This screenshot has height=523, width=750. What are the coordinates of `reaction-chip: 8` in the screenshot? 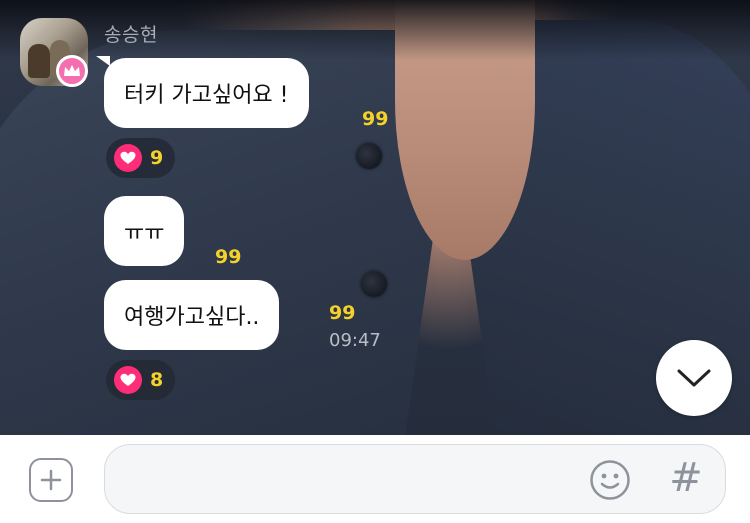 It's located at (141, 380).